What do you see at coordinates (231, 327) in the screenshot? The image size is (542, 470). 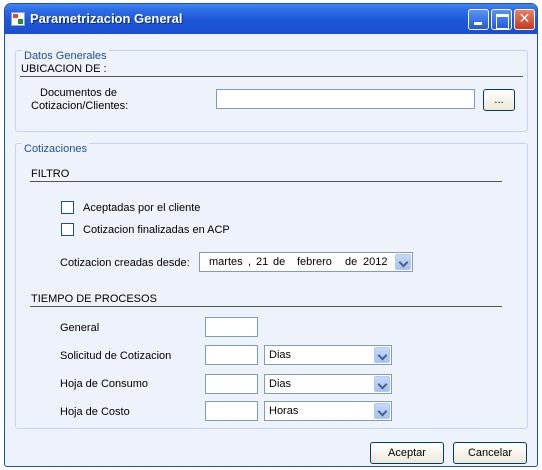 I see `general-input` at bounding box center [231, 327].